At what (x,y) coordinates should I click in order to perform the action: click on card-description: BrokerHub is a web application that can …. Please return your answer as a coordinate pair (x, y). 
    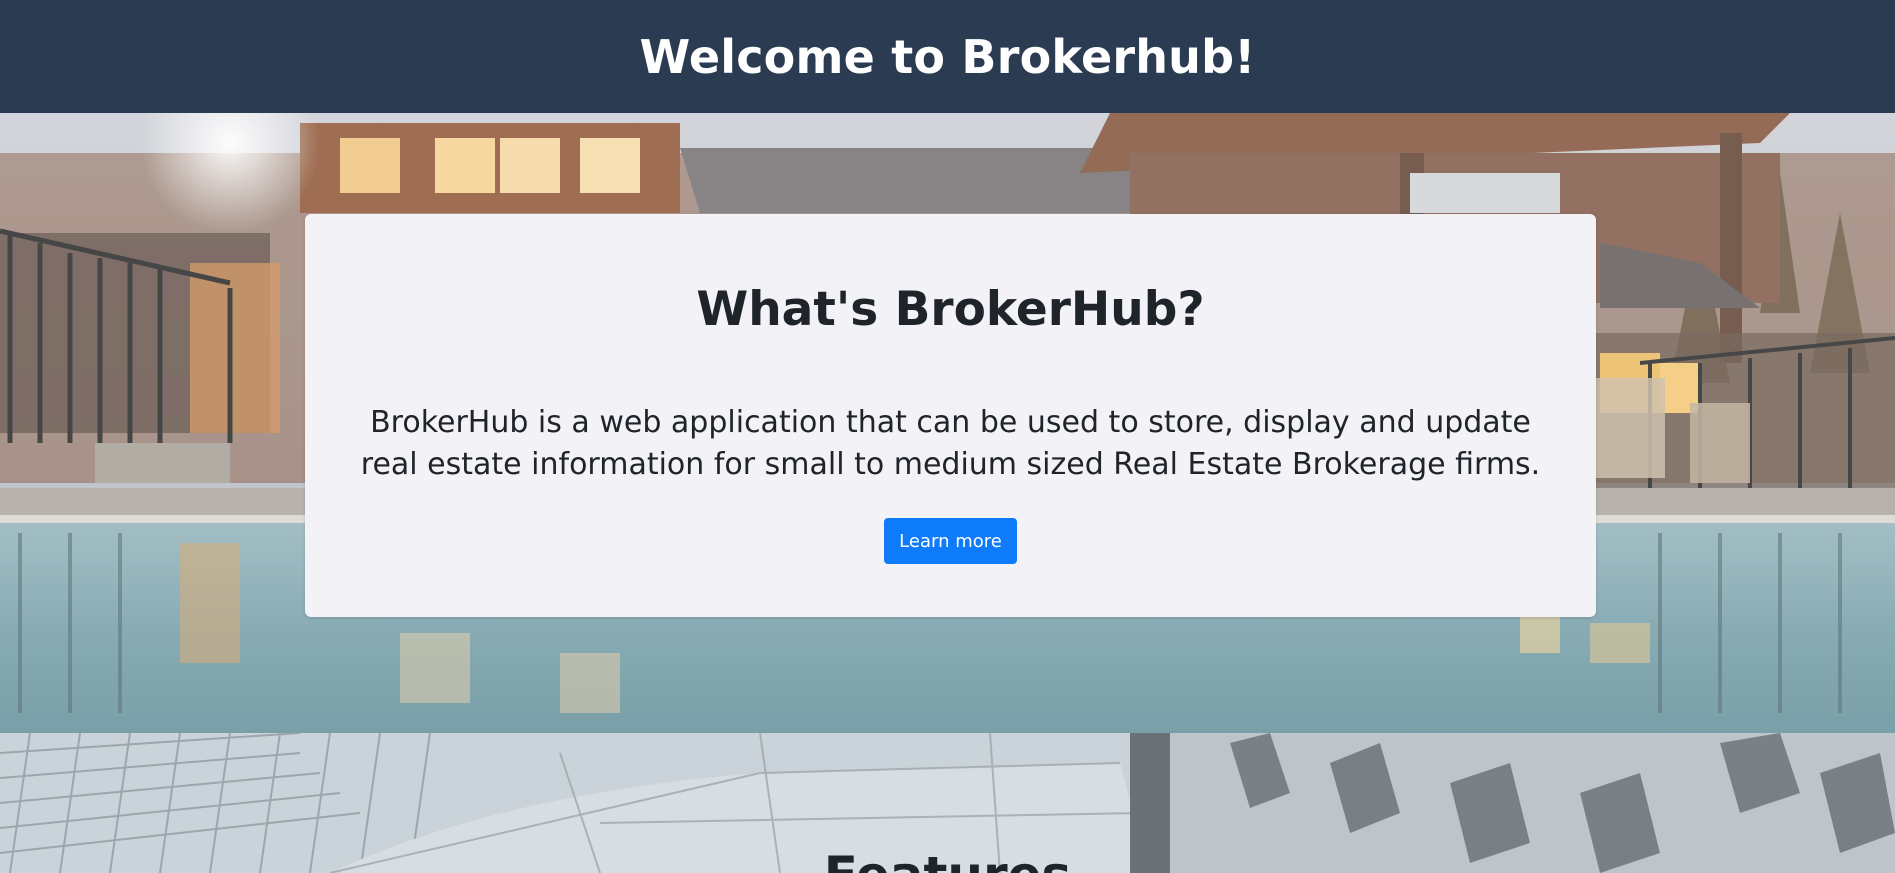
    Looking at the image, I should click on (950, 443).